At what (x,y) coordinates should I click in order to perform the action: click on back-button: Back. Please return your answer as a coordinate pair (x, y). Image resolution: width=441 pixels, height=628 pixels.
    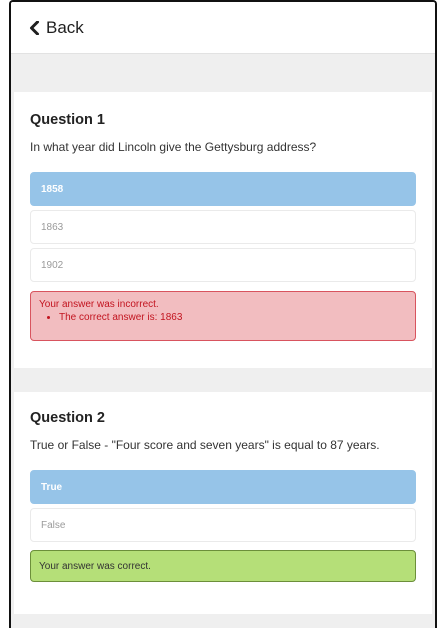
    Looking at the image, I should click on (56, 28).